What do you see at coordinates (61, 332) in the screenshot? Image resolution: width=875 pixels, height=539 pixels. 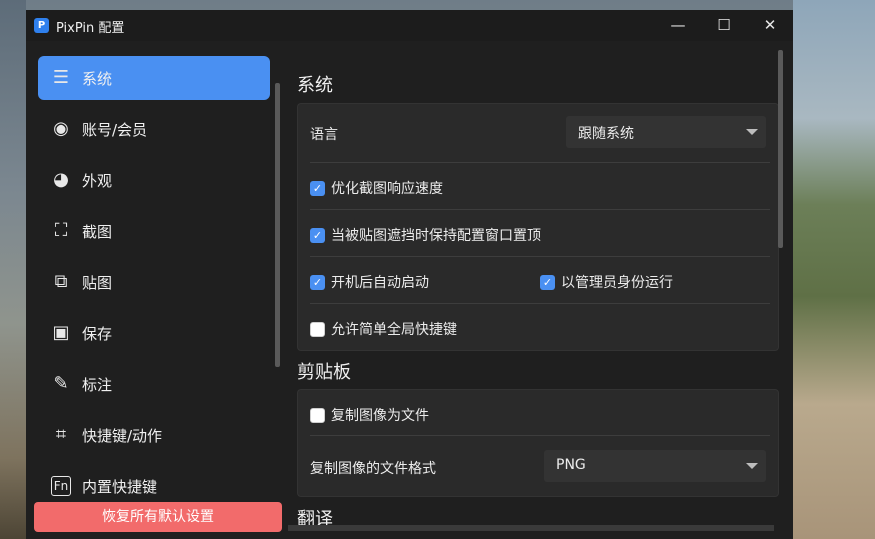 I see `save-icon: ▣` at bounding box center [61, 332].